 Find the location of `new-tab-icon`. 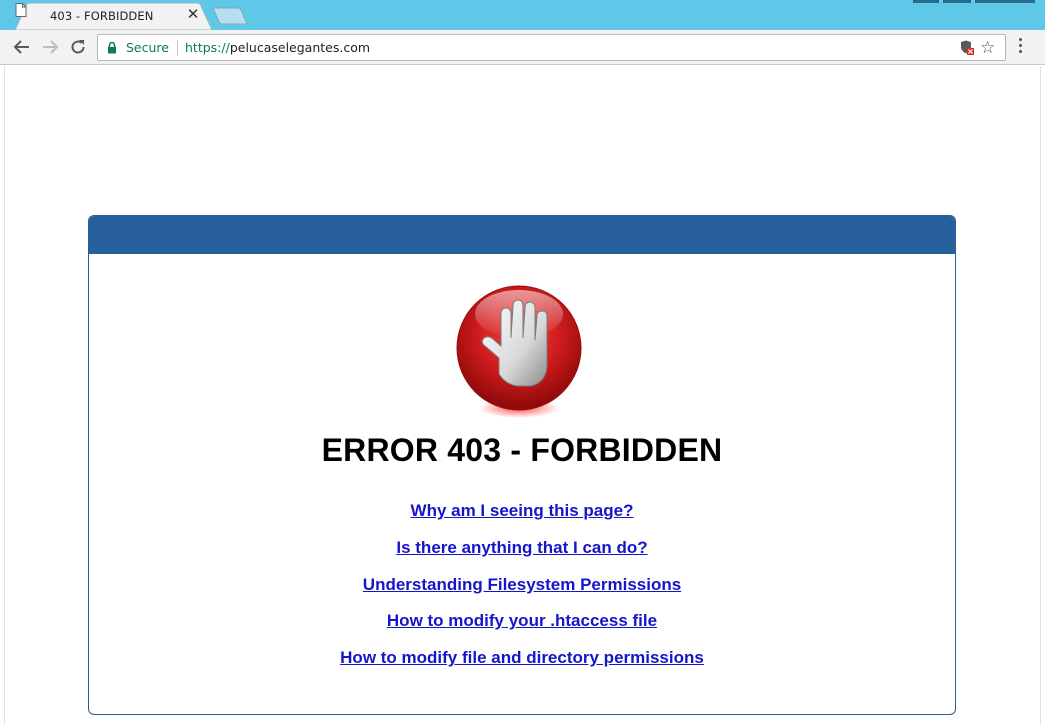

new-tab-icon is located at coordinates (230, 16).